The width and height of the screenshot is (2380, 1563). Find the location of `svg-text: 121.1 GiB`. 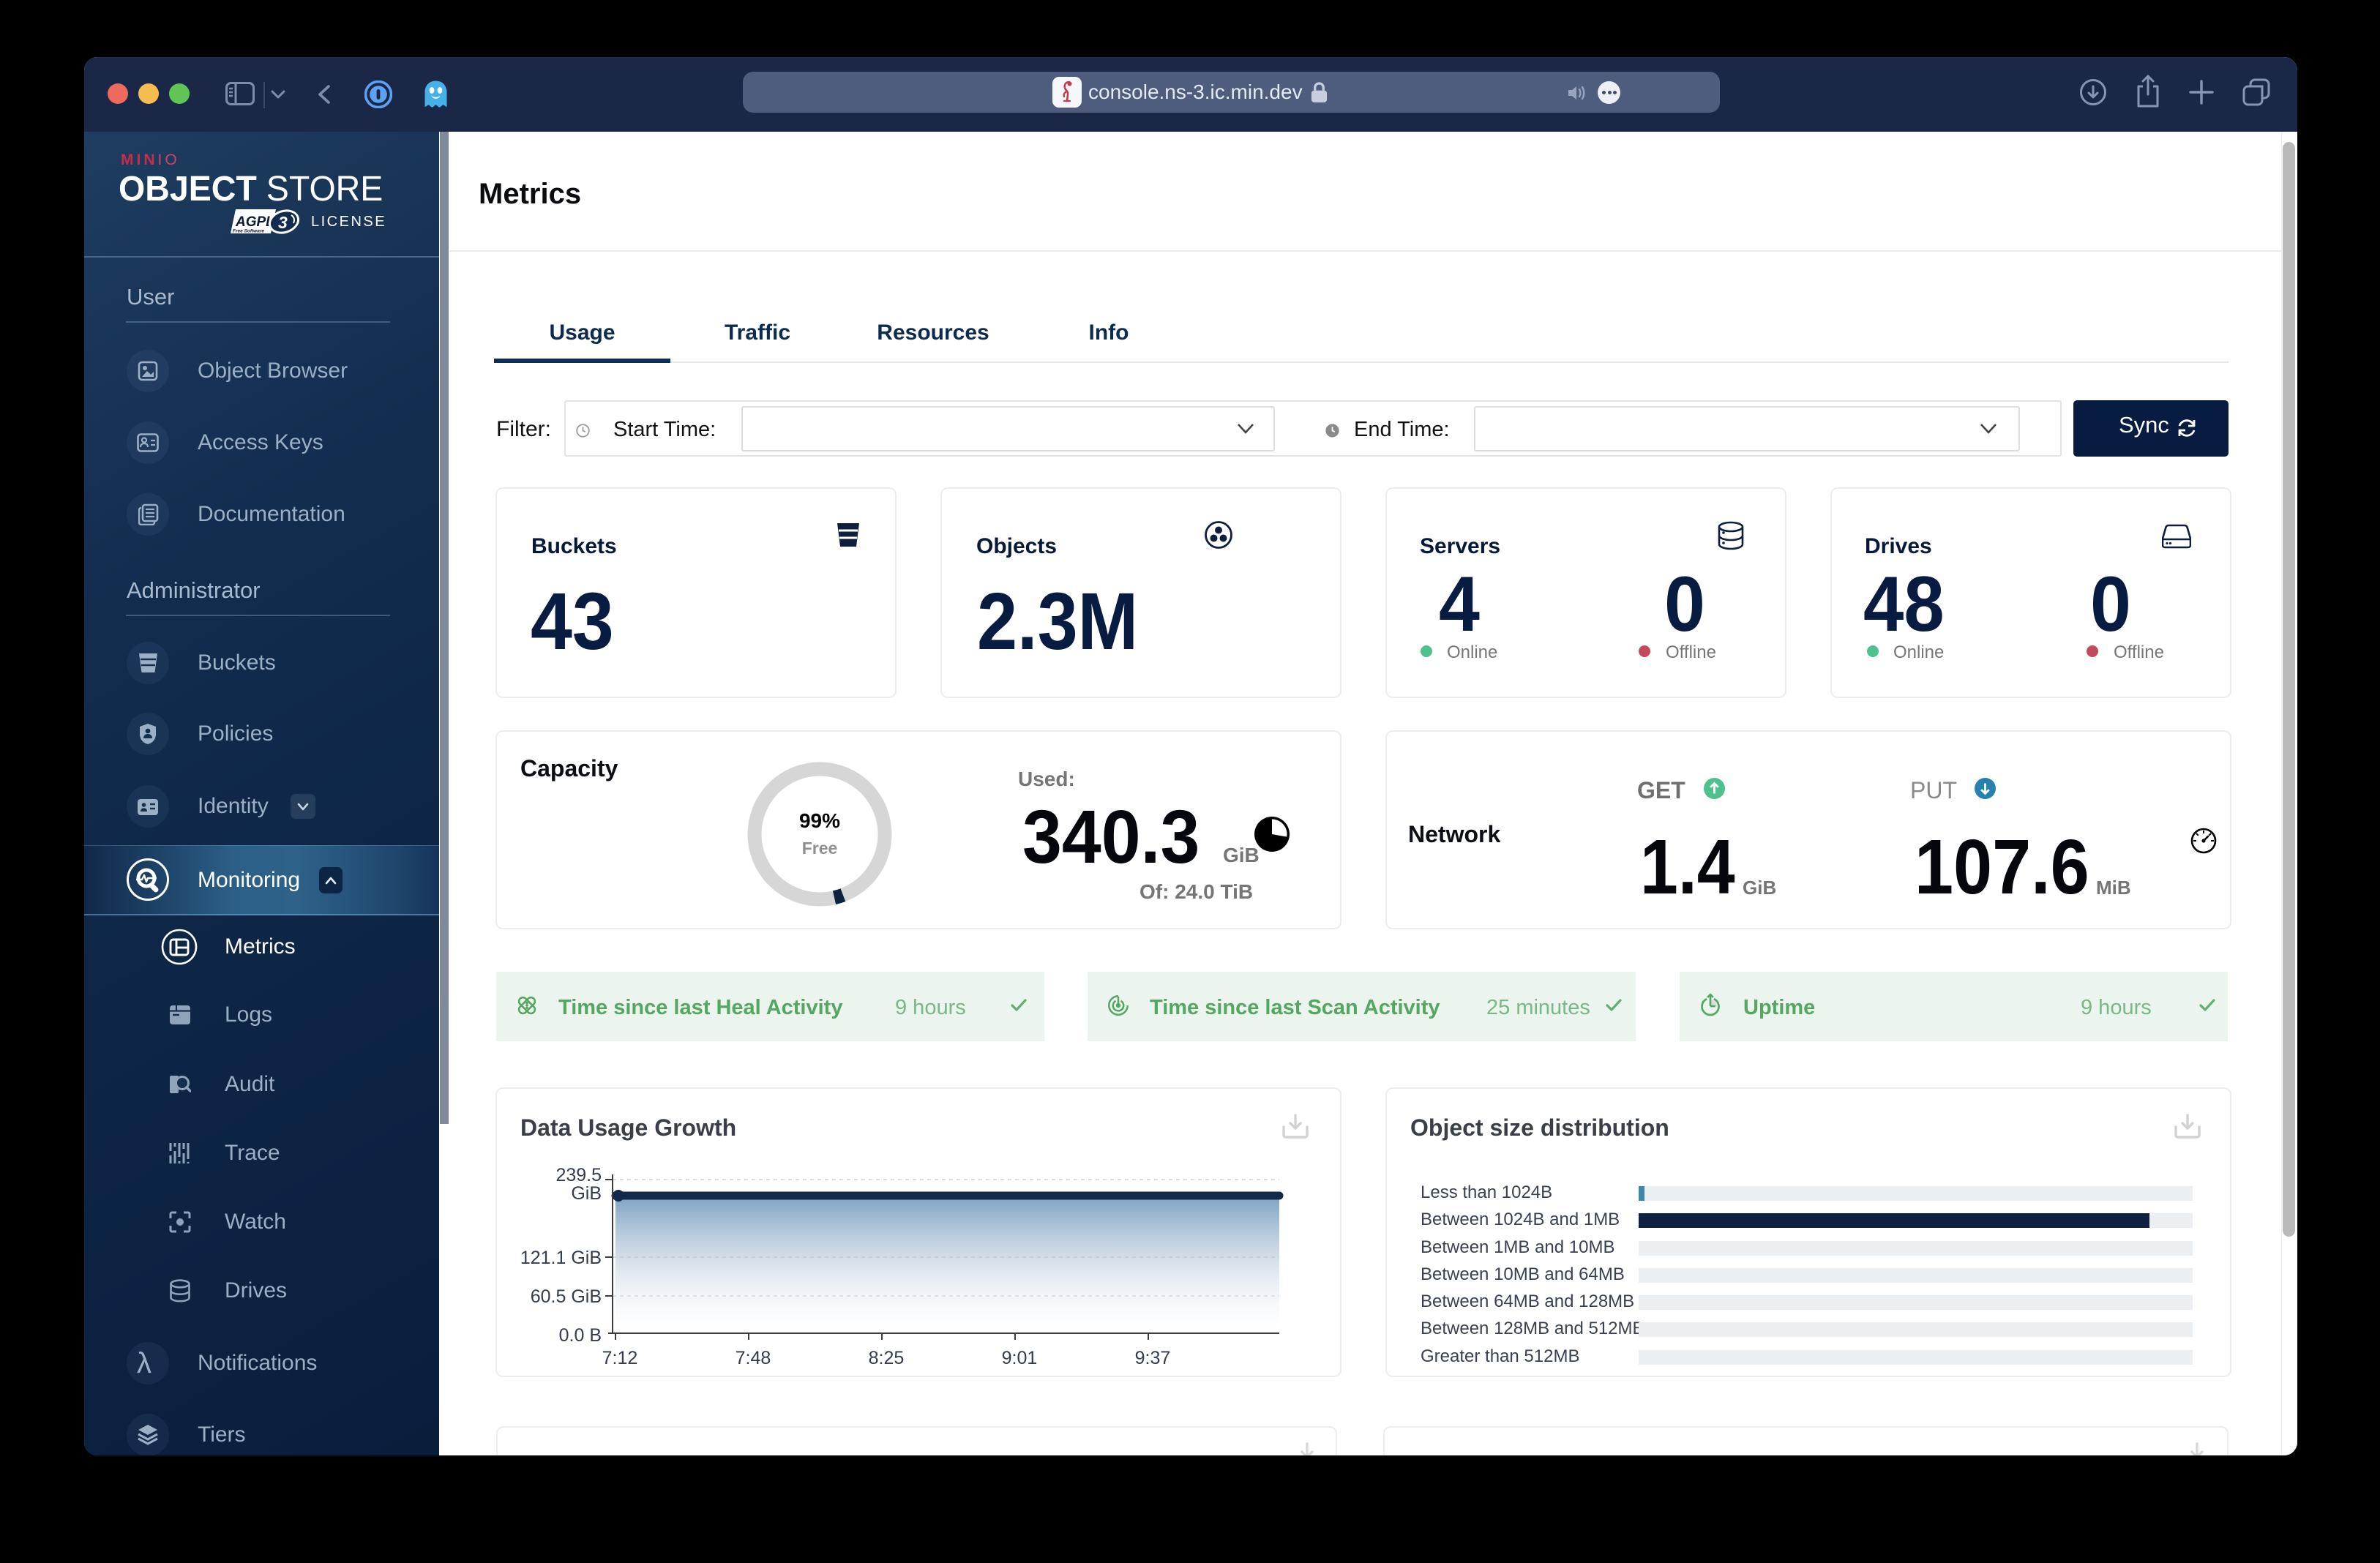

svg-text: 121.1 GiB is located at coordinates (561, 1258).